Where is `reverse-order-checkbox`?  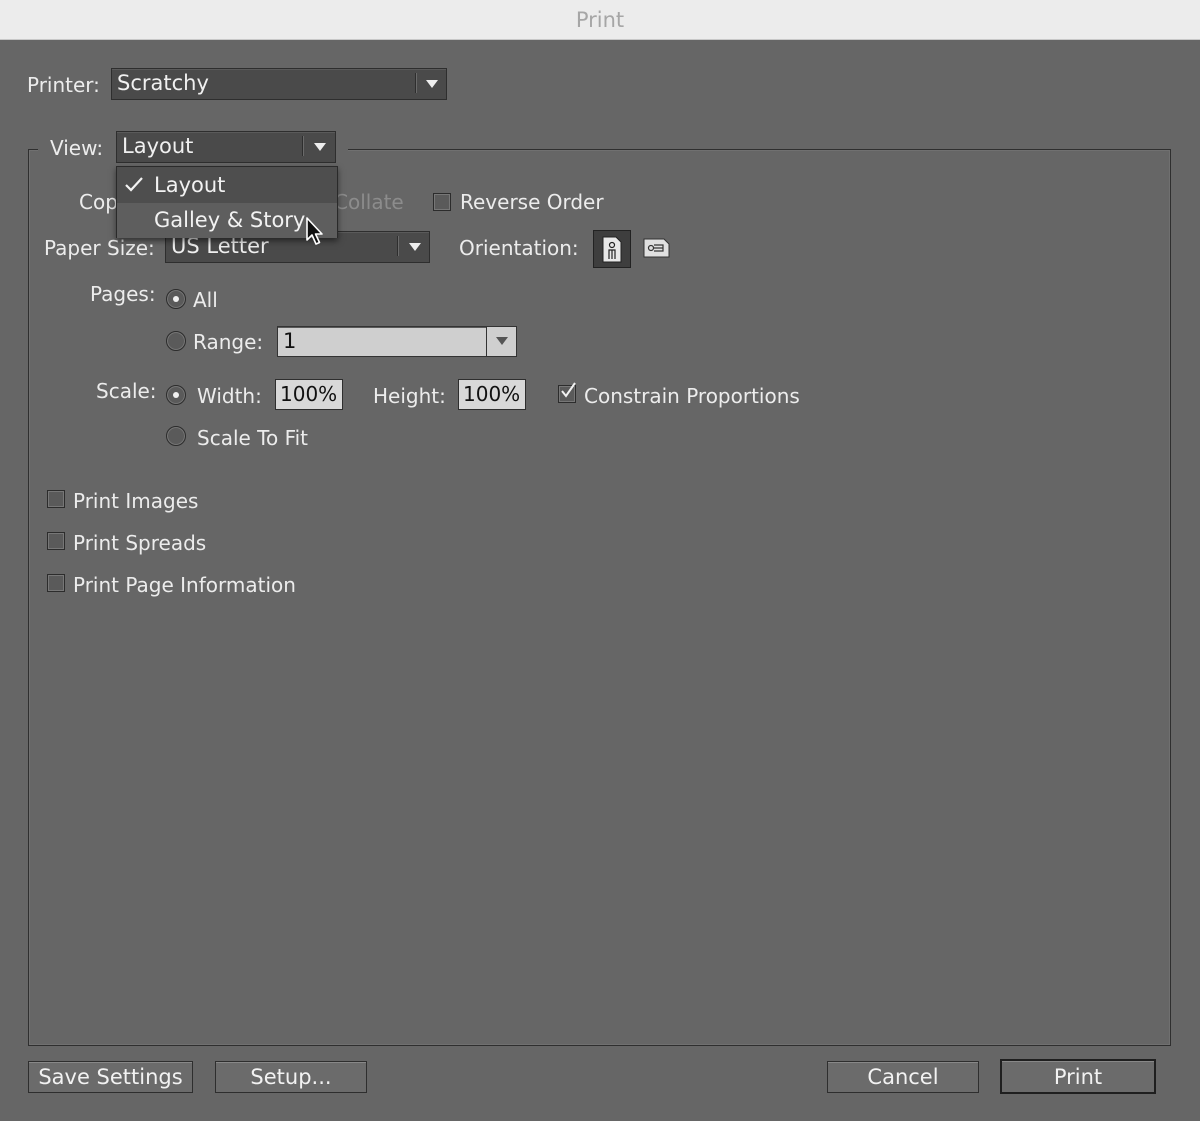 reverse-order-checkbox is located at coordinates (442, 202).